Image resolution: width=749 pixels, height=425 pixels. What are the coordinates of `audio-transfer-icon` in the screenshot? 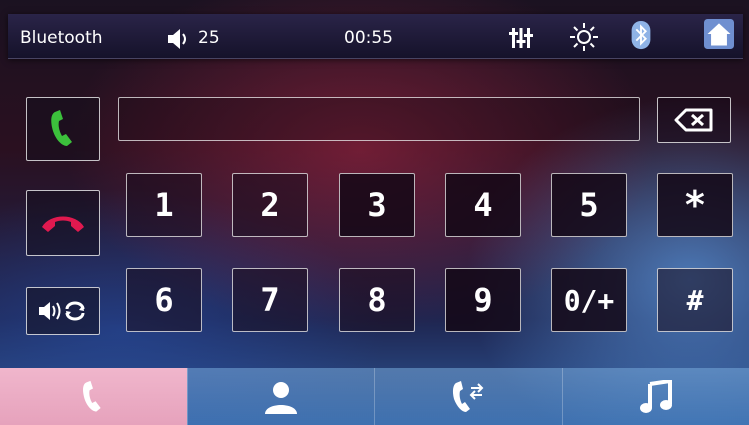 It's located at (62, 311).